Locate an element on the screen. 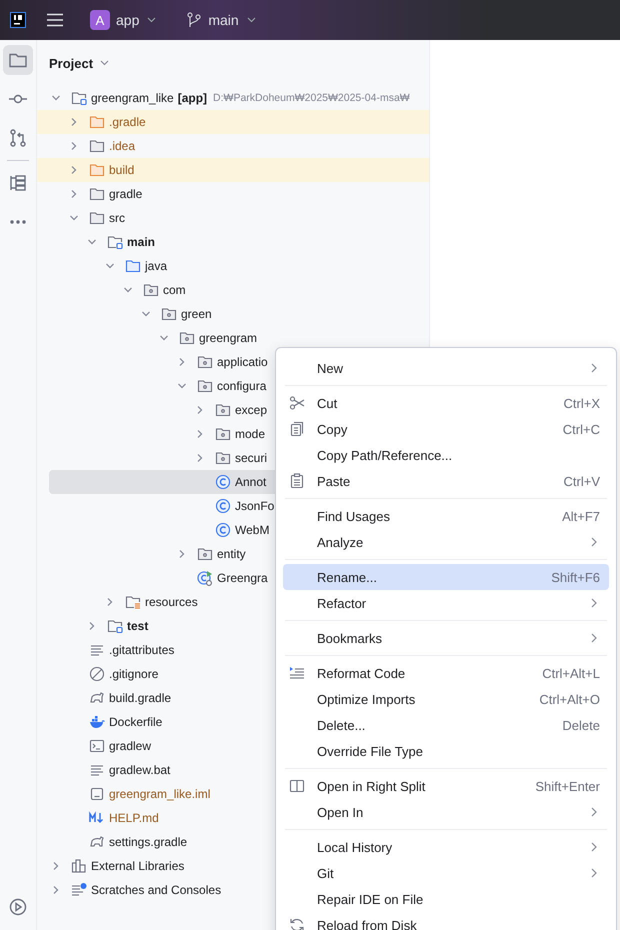 Image resolution: width=620 pixels, height=930 pixels. menu-item: Repair IDE on File is located at coordinates (446, 899).